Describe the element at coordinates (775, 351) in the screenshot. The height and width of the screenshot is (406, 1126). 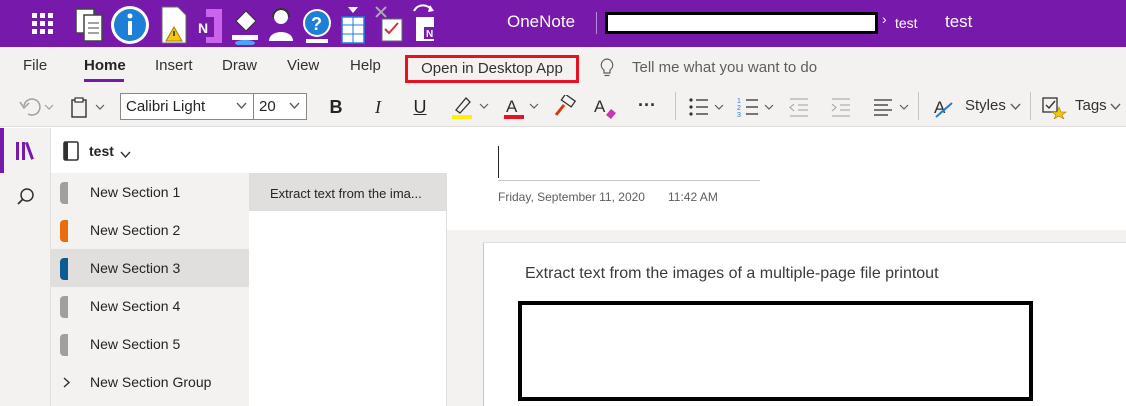
I see `redacted-image` at that location.